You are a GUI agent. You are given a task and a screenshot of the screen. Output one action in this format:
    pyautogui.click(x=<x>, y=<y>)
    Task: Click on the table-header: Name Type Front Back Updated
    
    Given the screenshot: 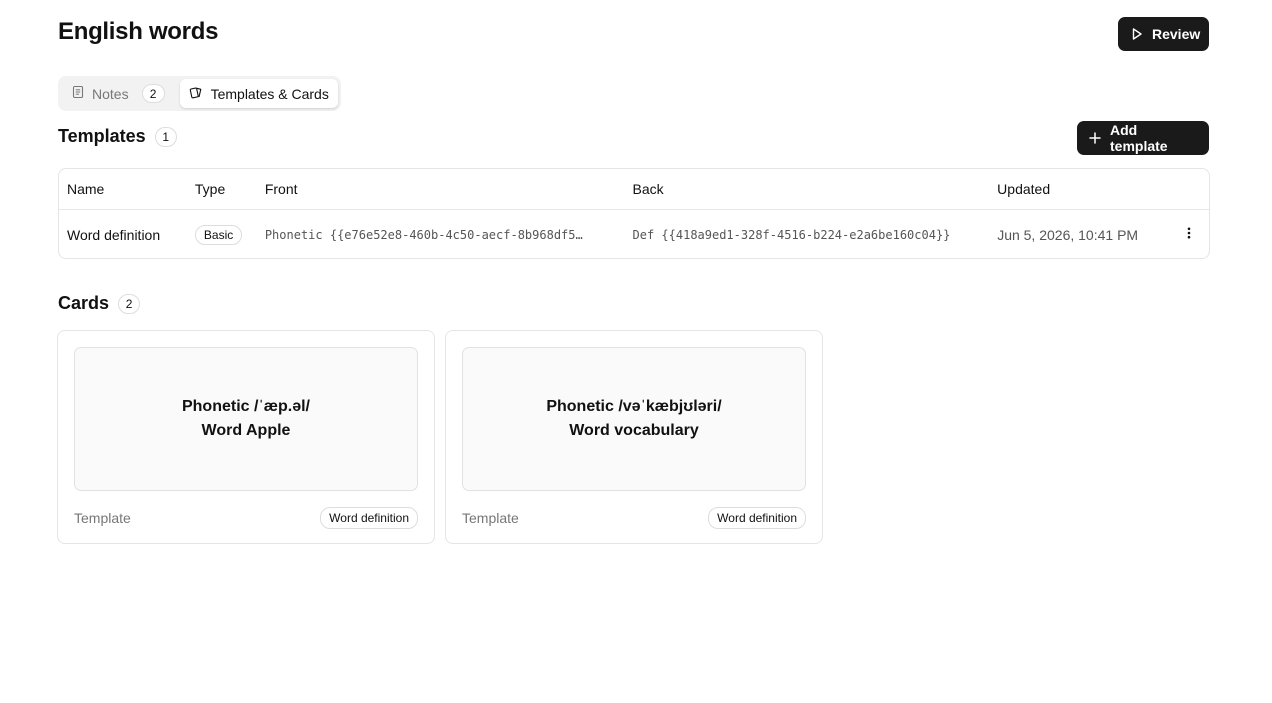 What is the action you would take?
    pyautogui.click(x=634, y=189)
    